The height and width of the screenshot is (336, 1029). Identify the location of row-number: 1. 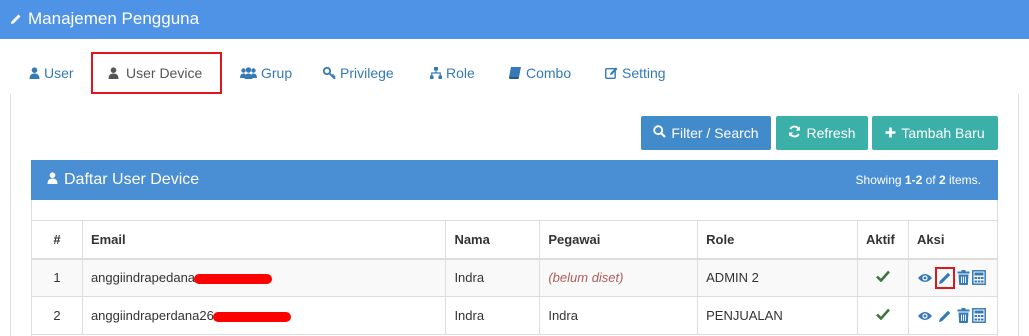
(57, 277).